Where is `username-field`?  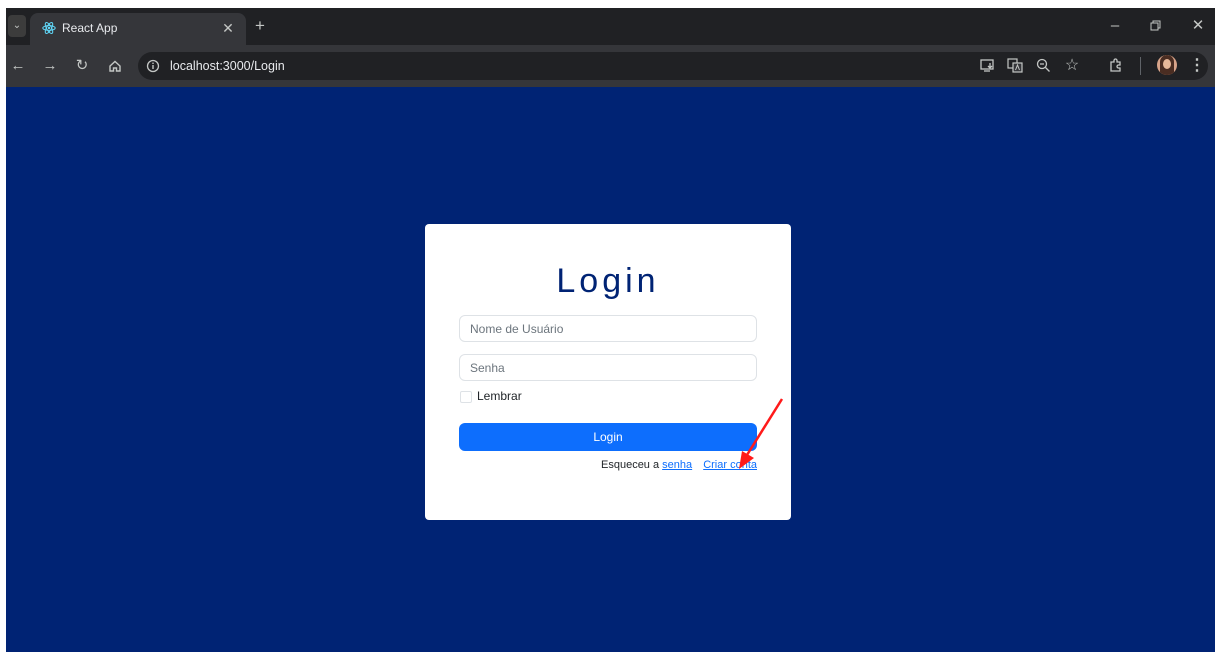 username-field is located at coordinates (608, 328).